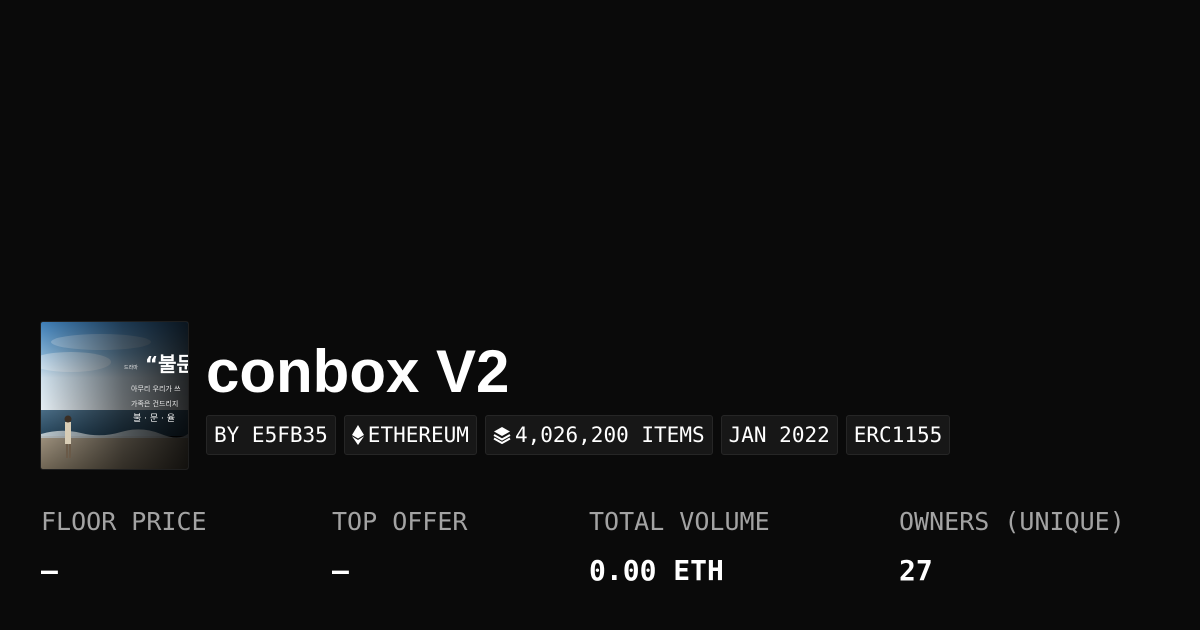 Image resolution: width=1200 pixels, height=630 pixels. I want to click on chain-label: ETHEREUM, so click(418, 435).